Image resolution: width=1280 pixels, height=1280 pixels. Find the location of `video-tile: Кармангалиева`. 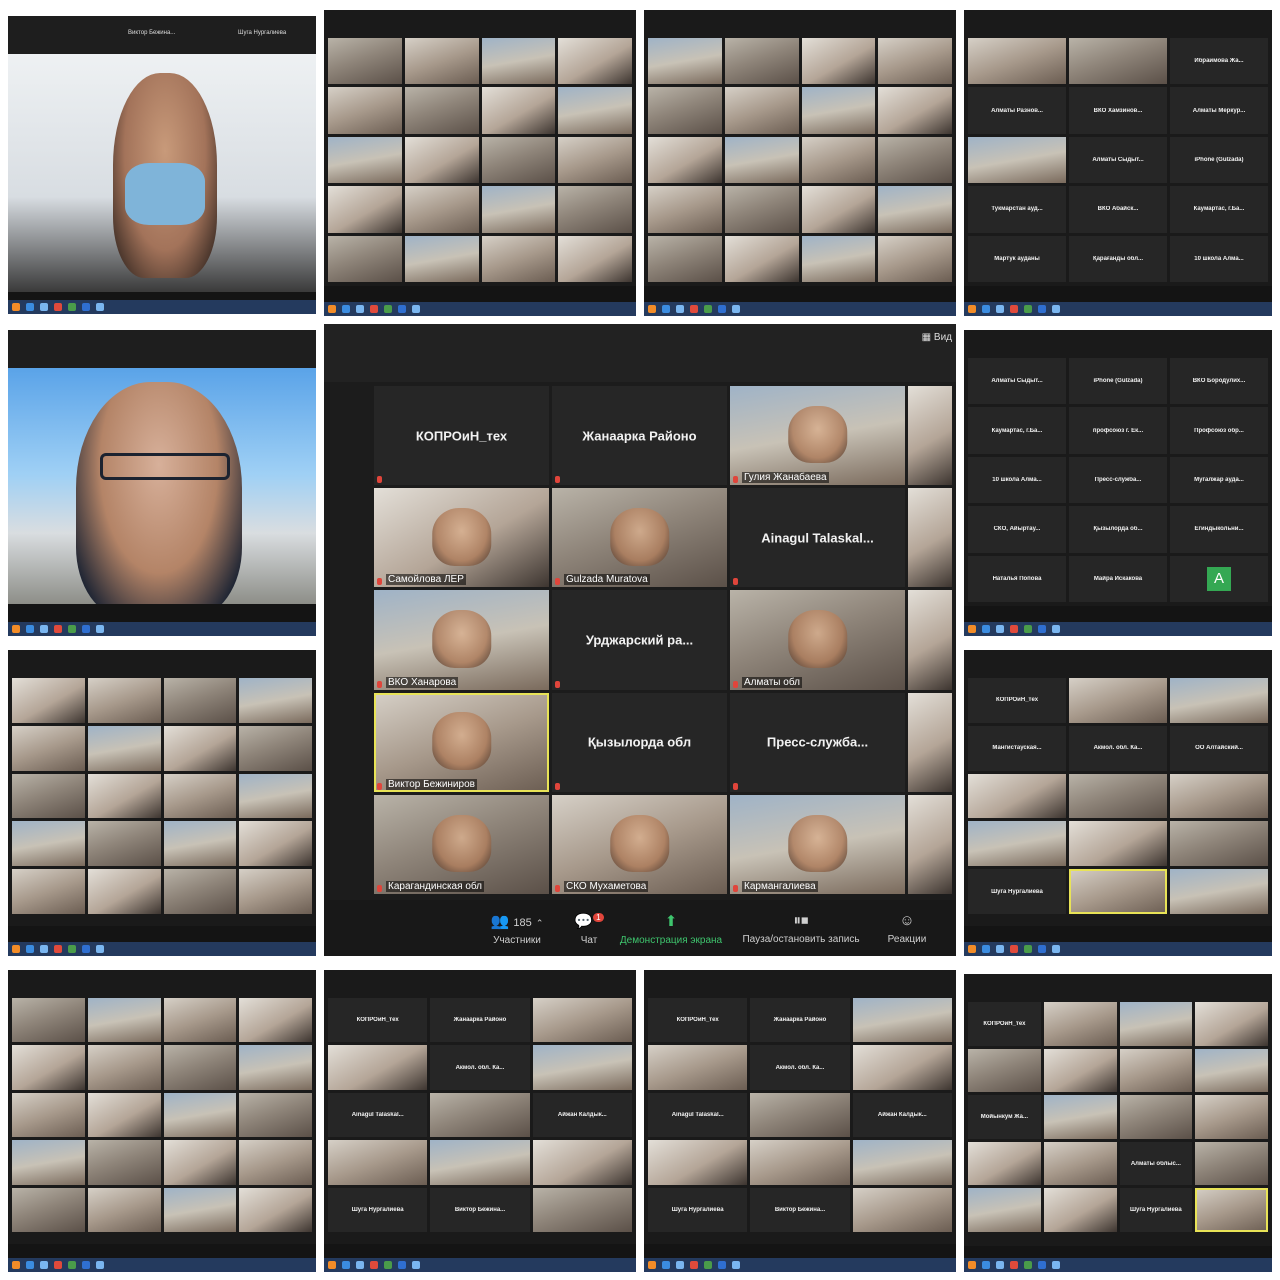

video-tile: Кармангалиева is located at coordinates (817, 844).